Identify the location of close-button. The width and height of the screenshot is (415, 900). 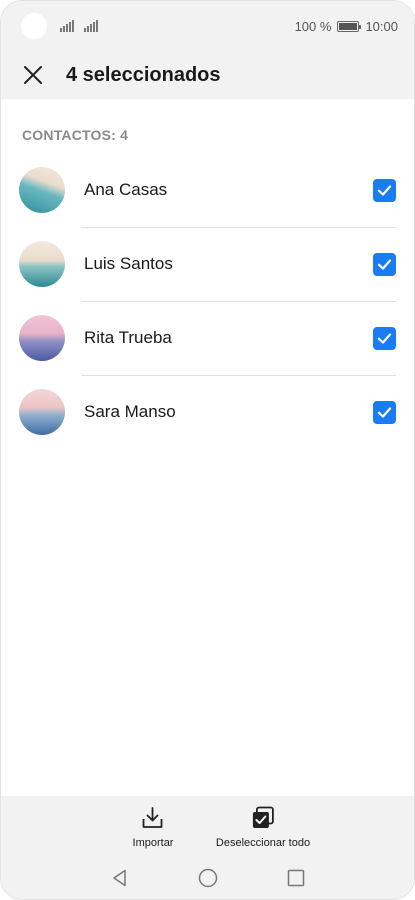
(33, 75).